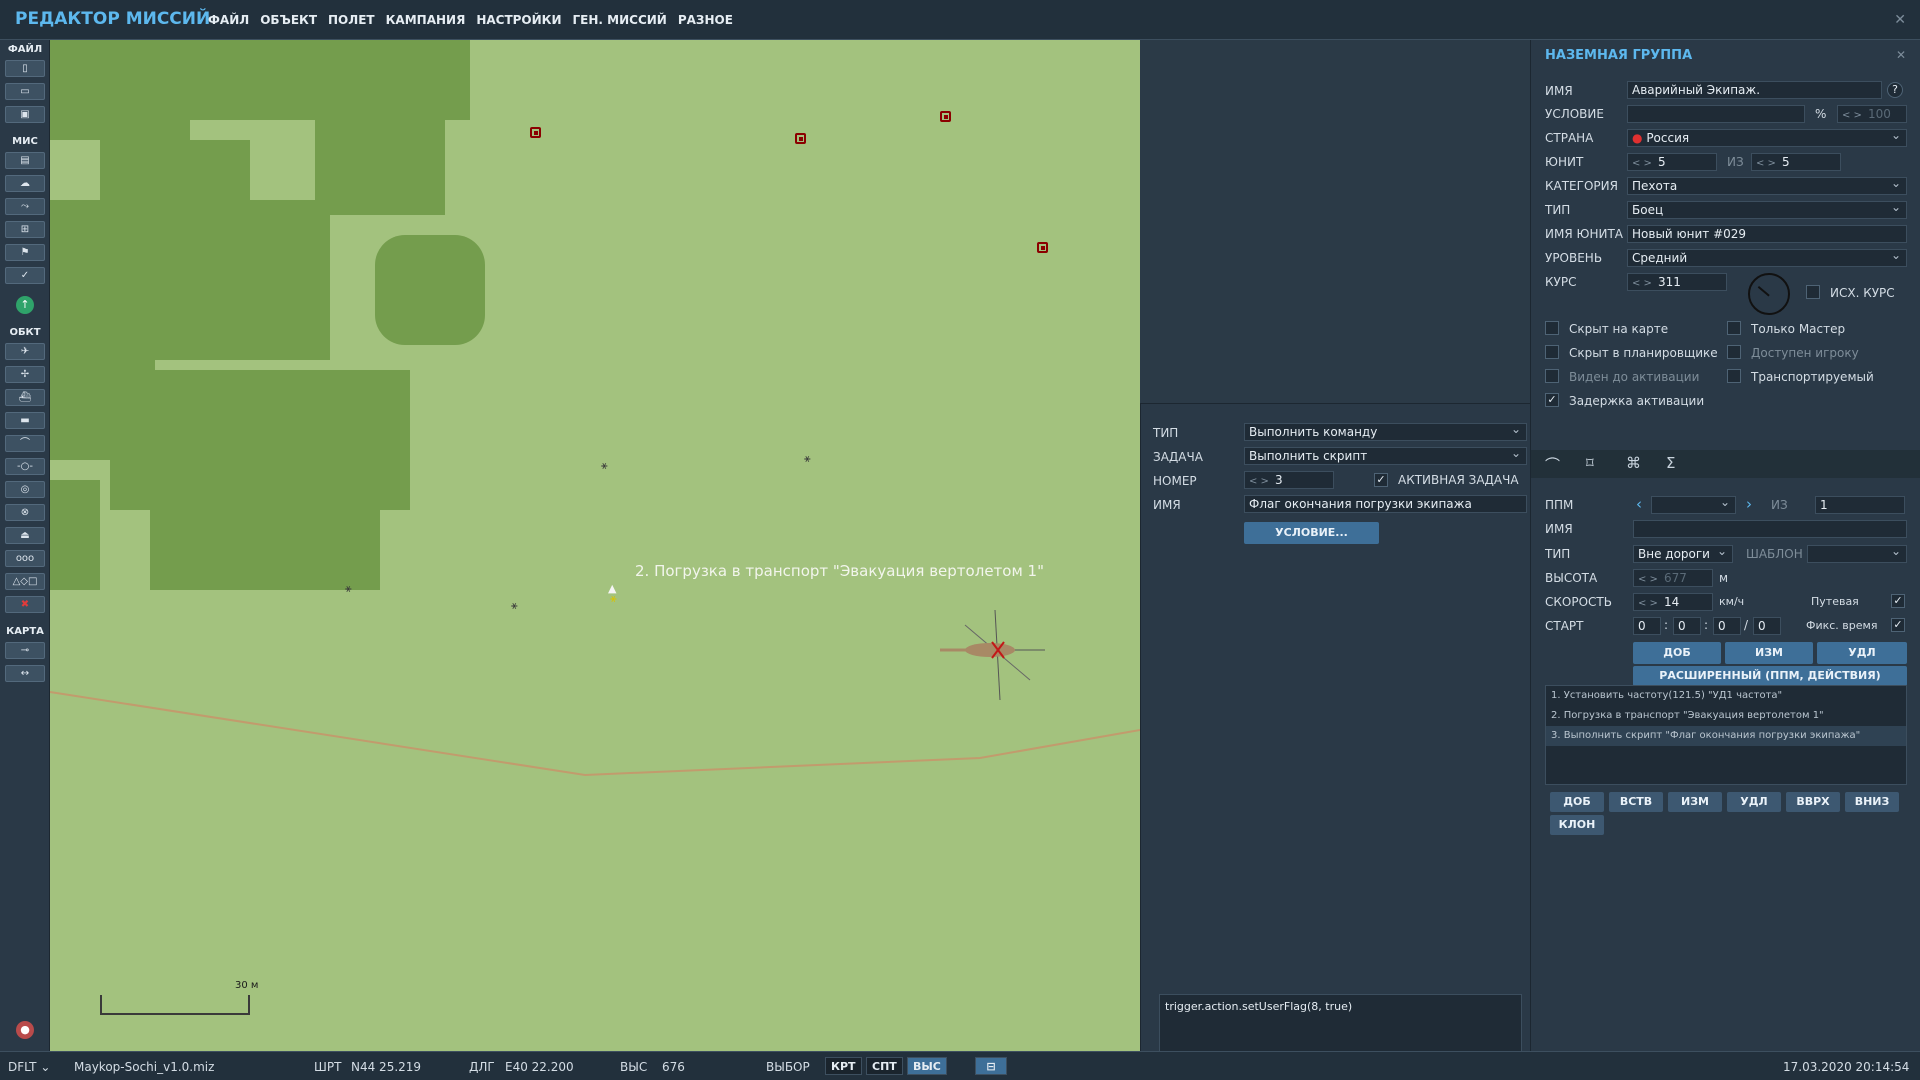 The height and width of the screenshot is (1080, 1920). Describe the element at coordinates (1749, 504) in the screenshot. I see `next-waypoint-icon: ›` at that location.